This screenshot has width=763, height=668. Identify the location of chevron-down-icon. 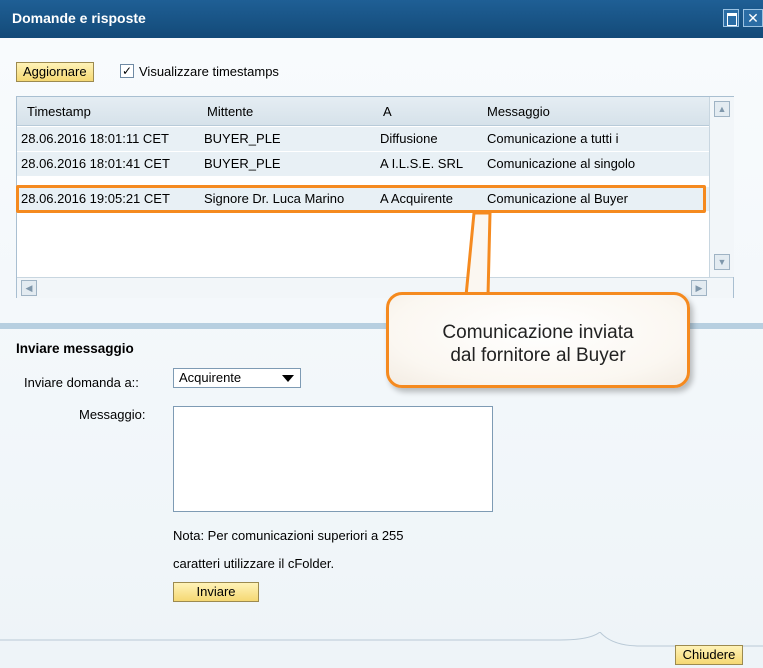
(288, 378).